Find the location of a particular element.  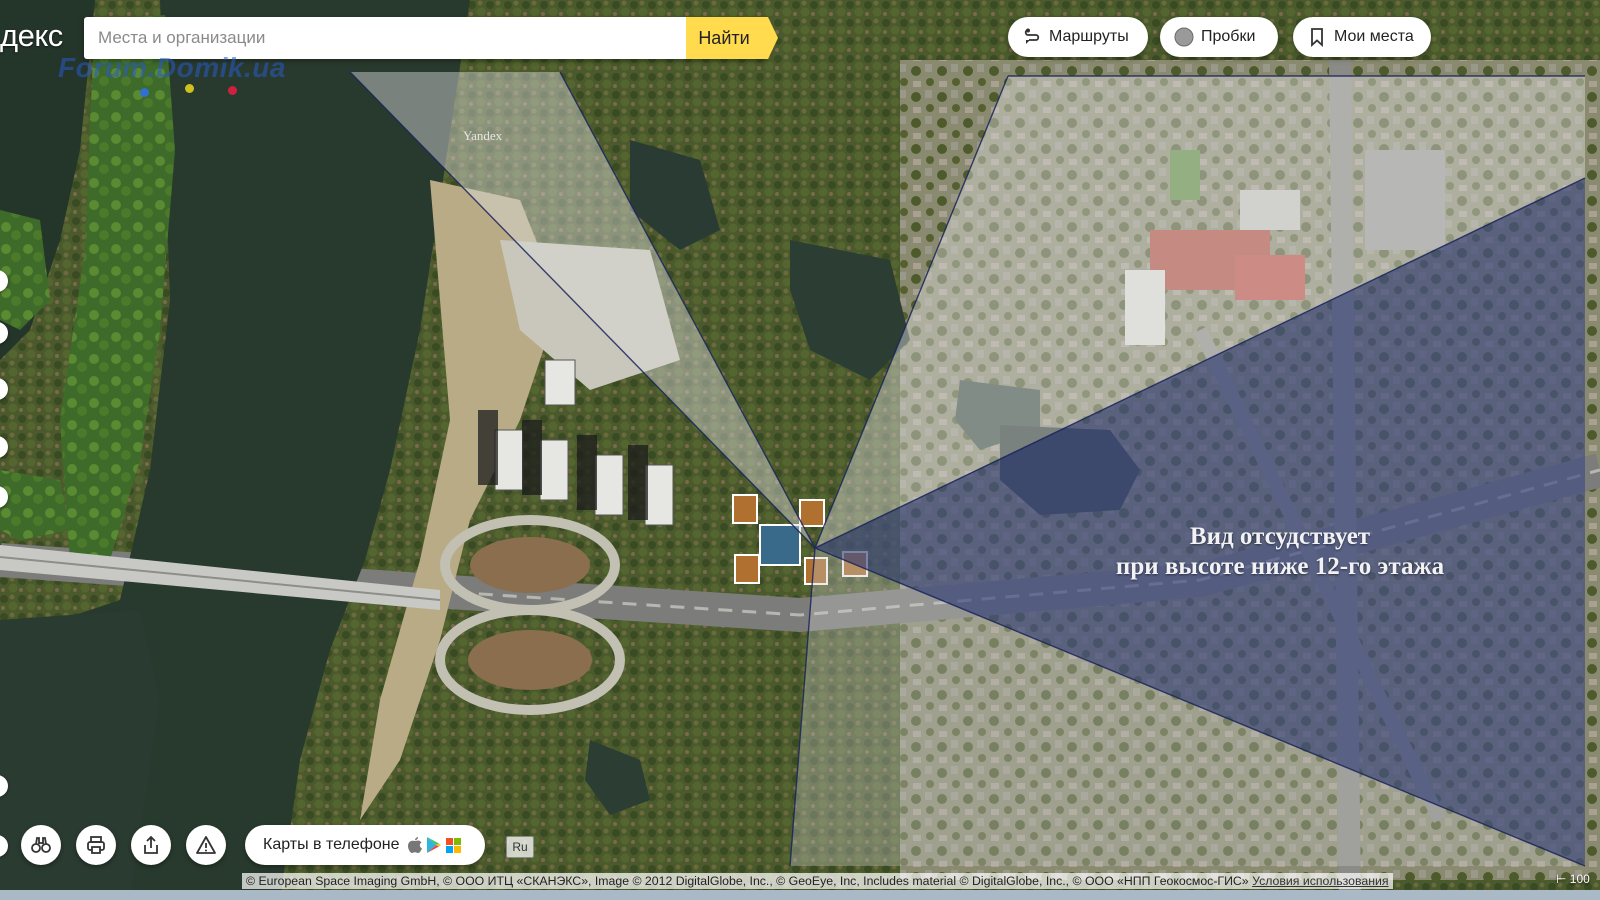

google-play-icon is located at coordinates (433, 845).